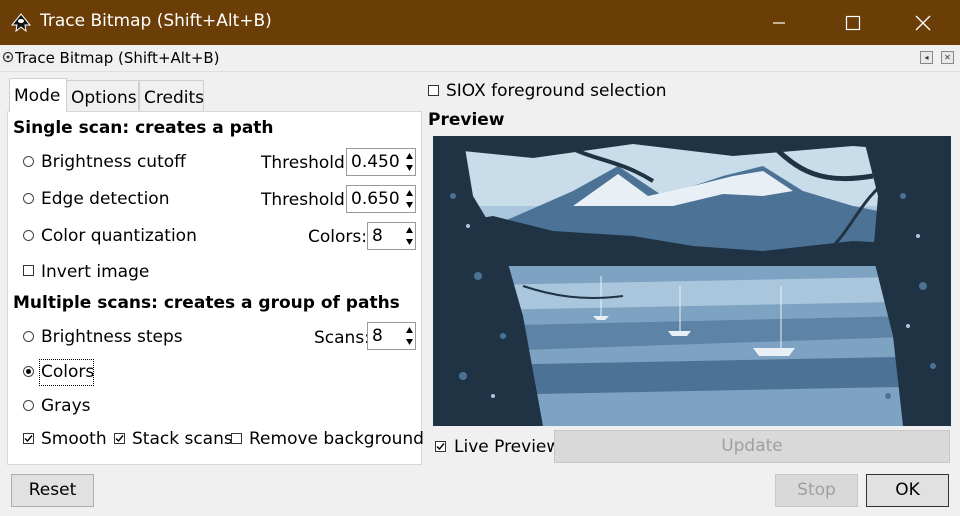 This screenshot has width=960, height=516. Describe the element at coordinates (507, 447) in the screenshot. I see `live-preview-label: Live Preview` at that location.